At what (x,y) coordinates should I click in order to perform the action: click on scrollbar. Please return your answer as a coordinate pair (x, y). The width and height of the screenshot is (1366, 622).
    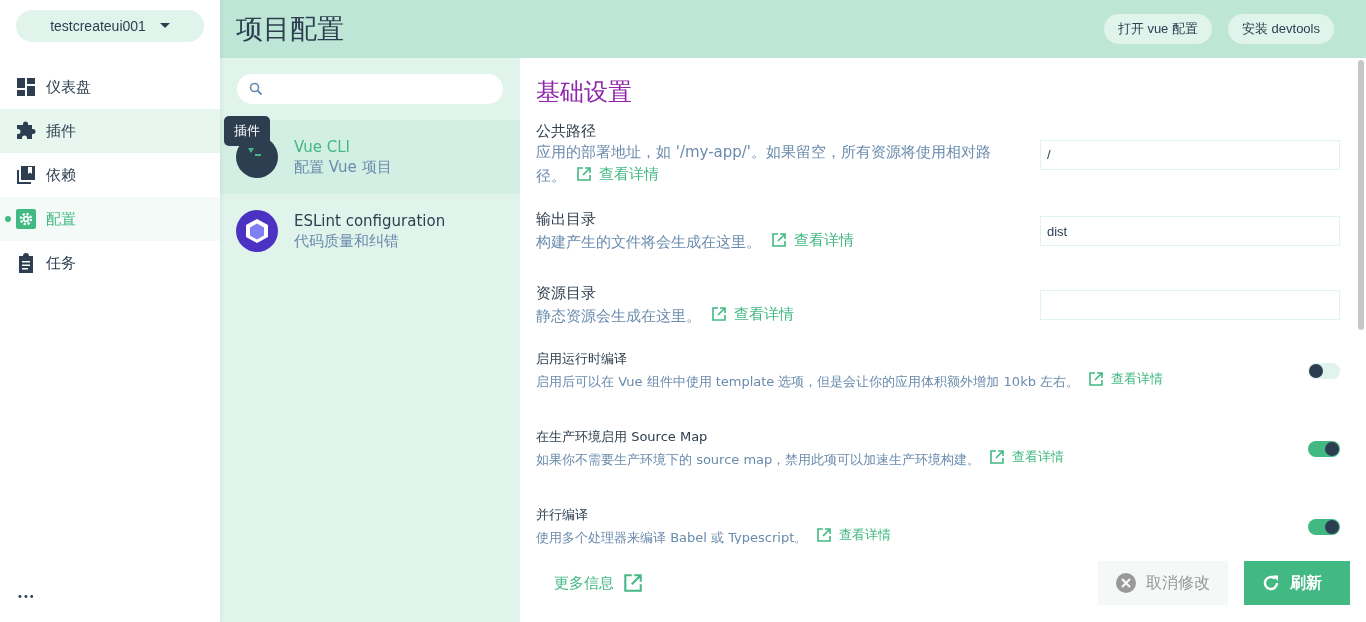
    Looking at the image, I should click on (1361, 195).